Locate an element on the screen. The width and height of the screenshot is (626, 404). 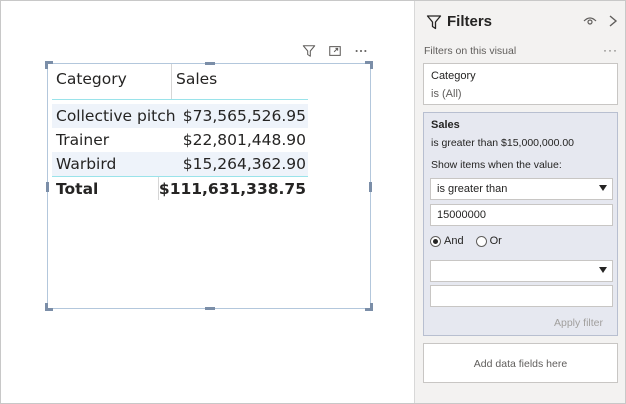
focus-mode-icon is located at coordinates (335, 51).